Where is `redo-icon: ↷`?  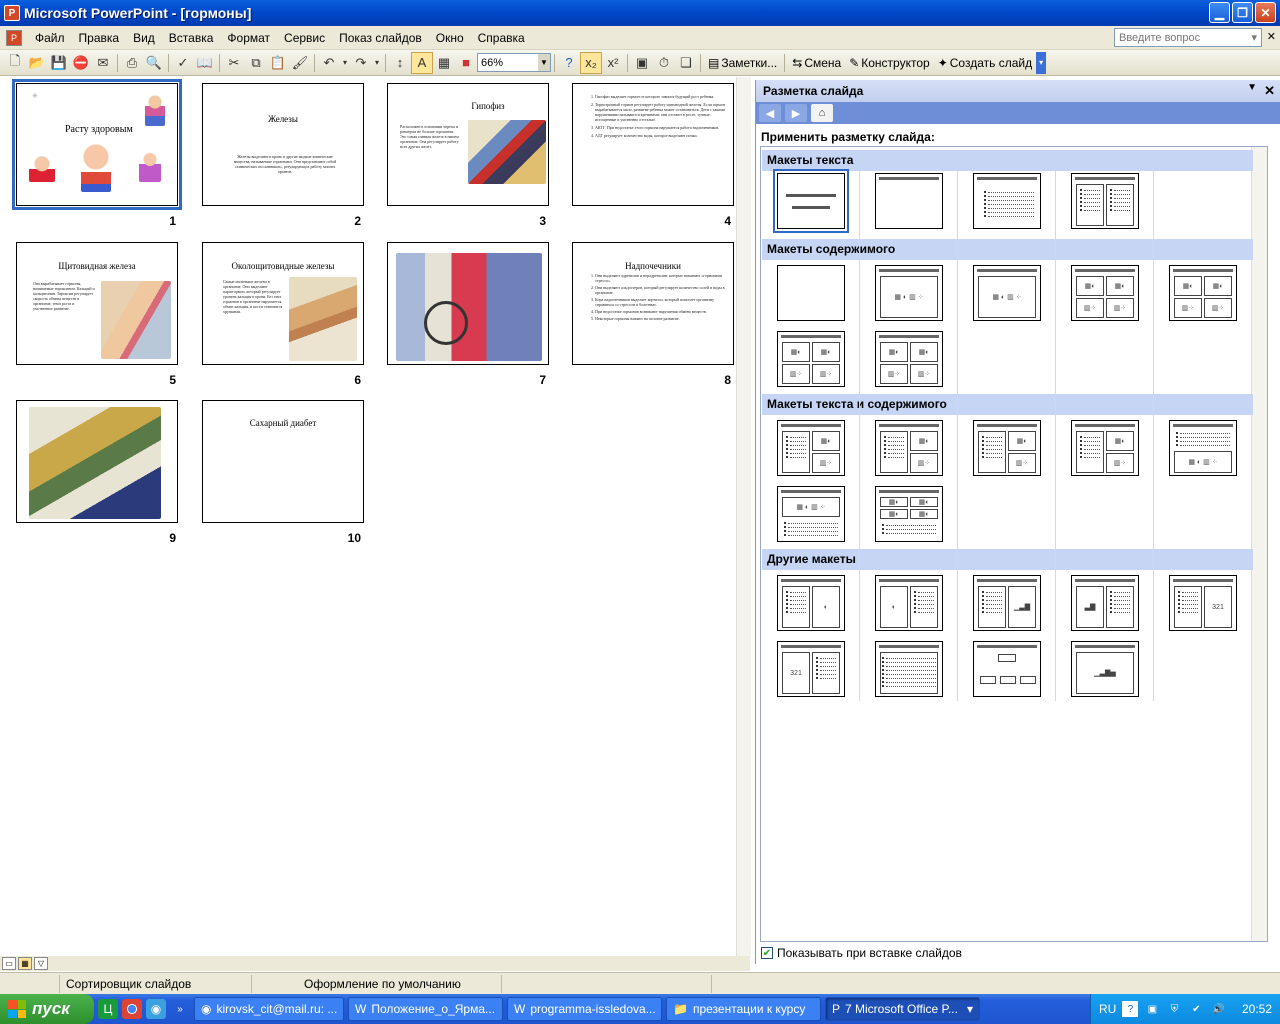
redo-icon: ↷ is located at coordinates (361, 63).